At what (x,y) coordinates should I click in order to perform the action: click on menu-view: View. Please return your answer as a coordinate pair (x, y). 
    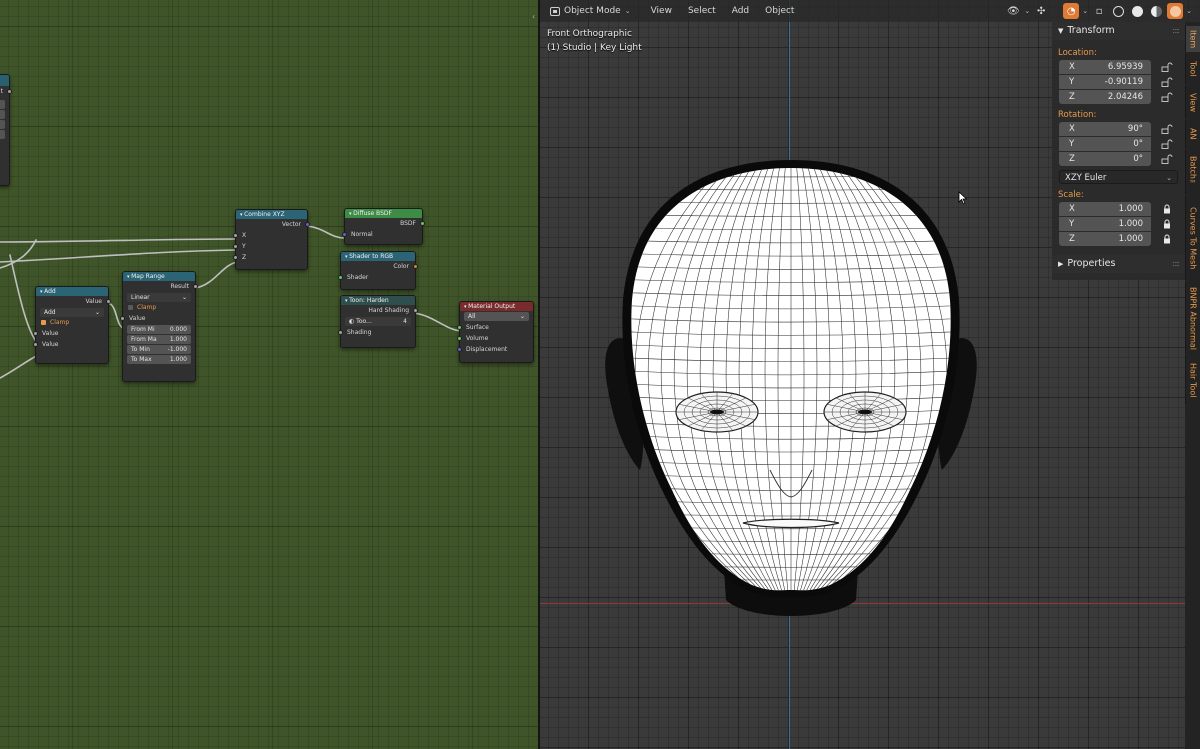
    Looking at the image, I should click on (661, 11).